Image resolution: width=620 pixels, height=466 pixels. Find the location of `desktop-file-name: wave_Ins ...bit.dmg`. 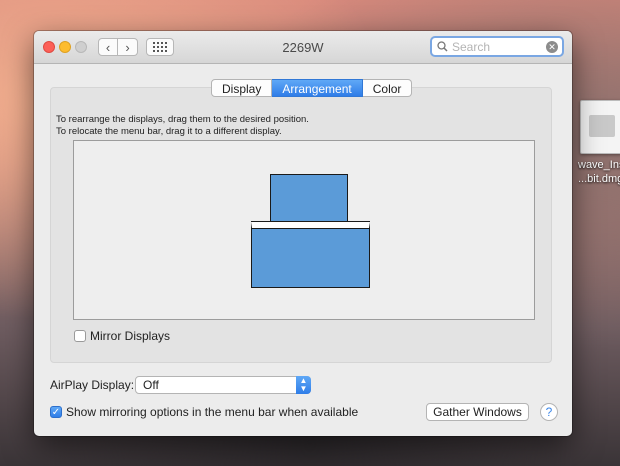

desktop-file-name: wave_Ins ...bit.dmg is located at coordinates (599, 172).